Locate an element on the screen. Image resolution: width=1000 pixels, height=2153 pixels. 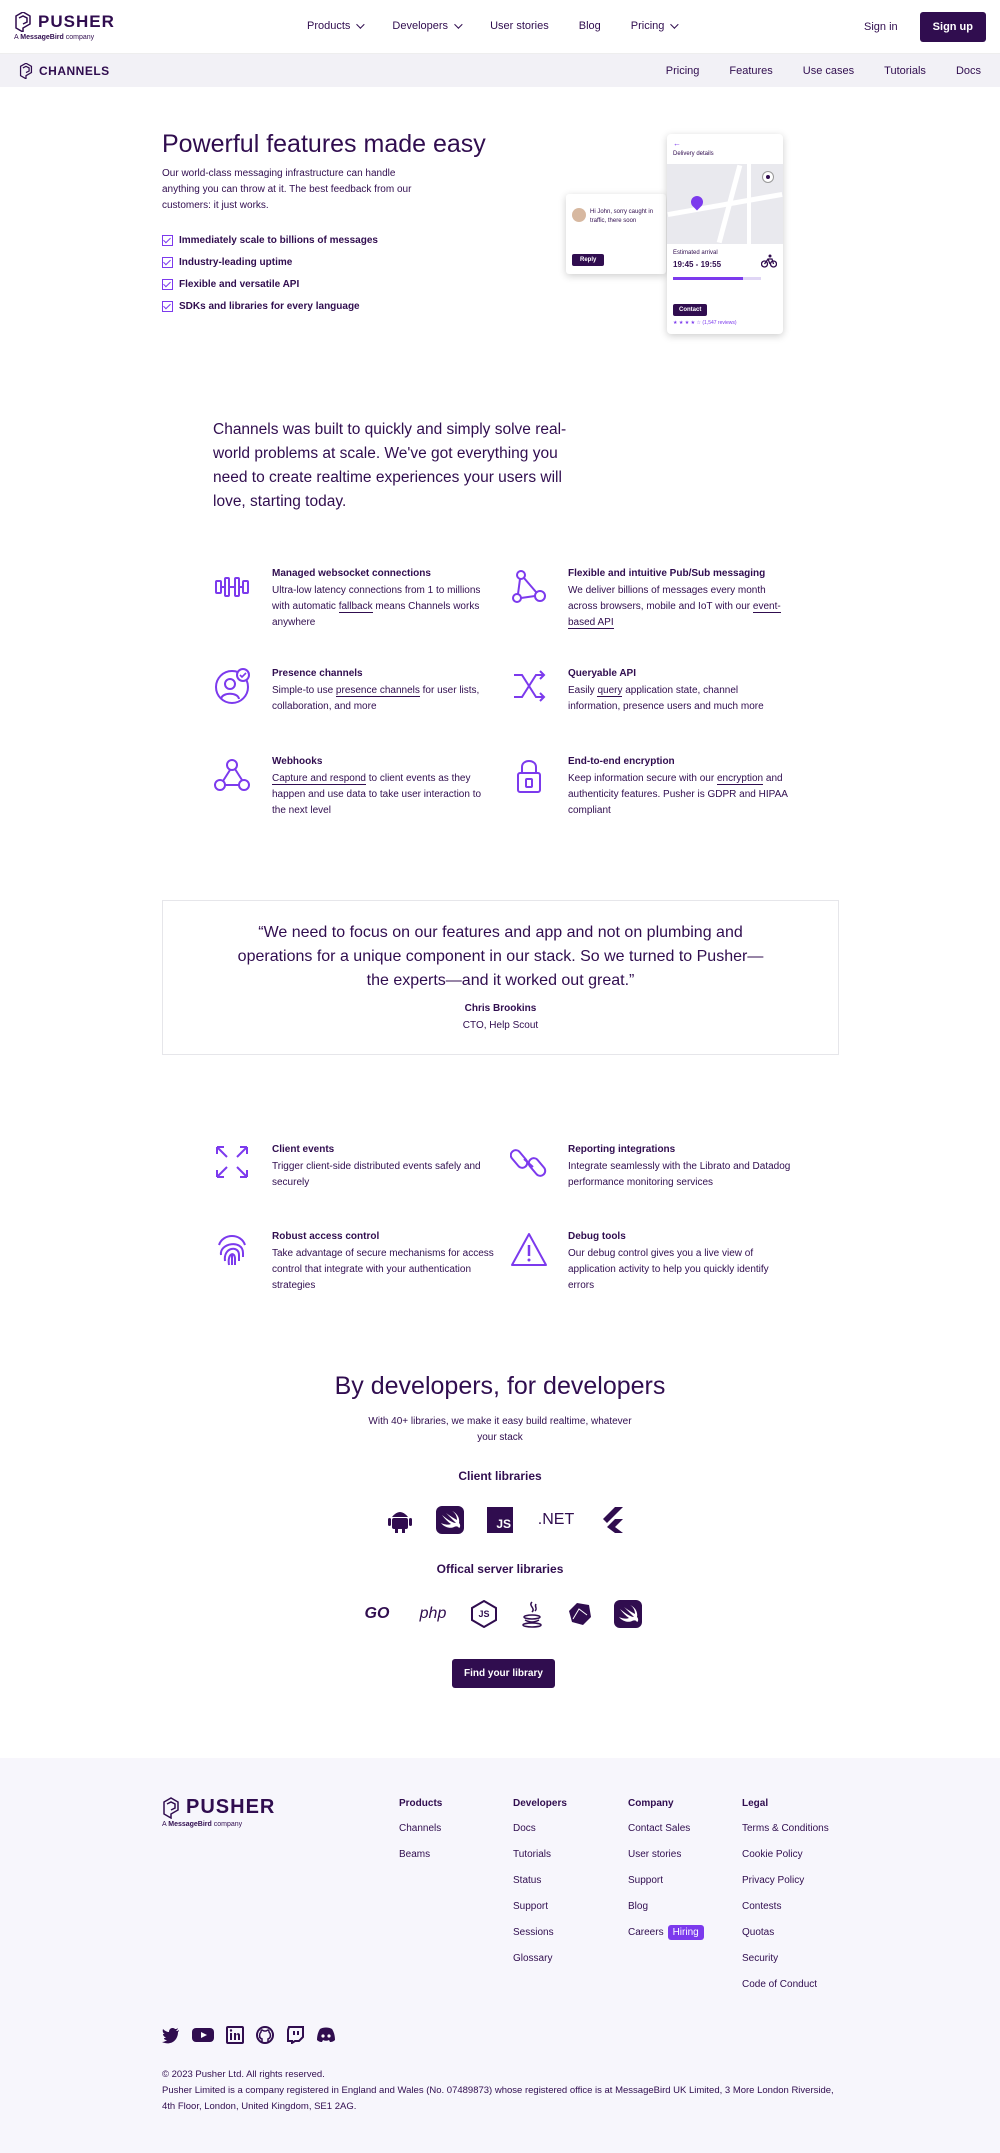
footer-link: Privacy Policy is located at coordinates (773, 1880).